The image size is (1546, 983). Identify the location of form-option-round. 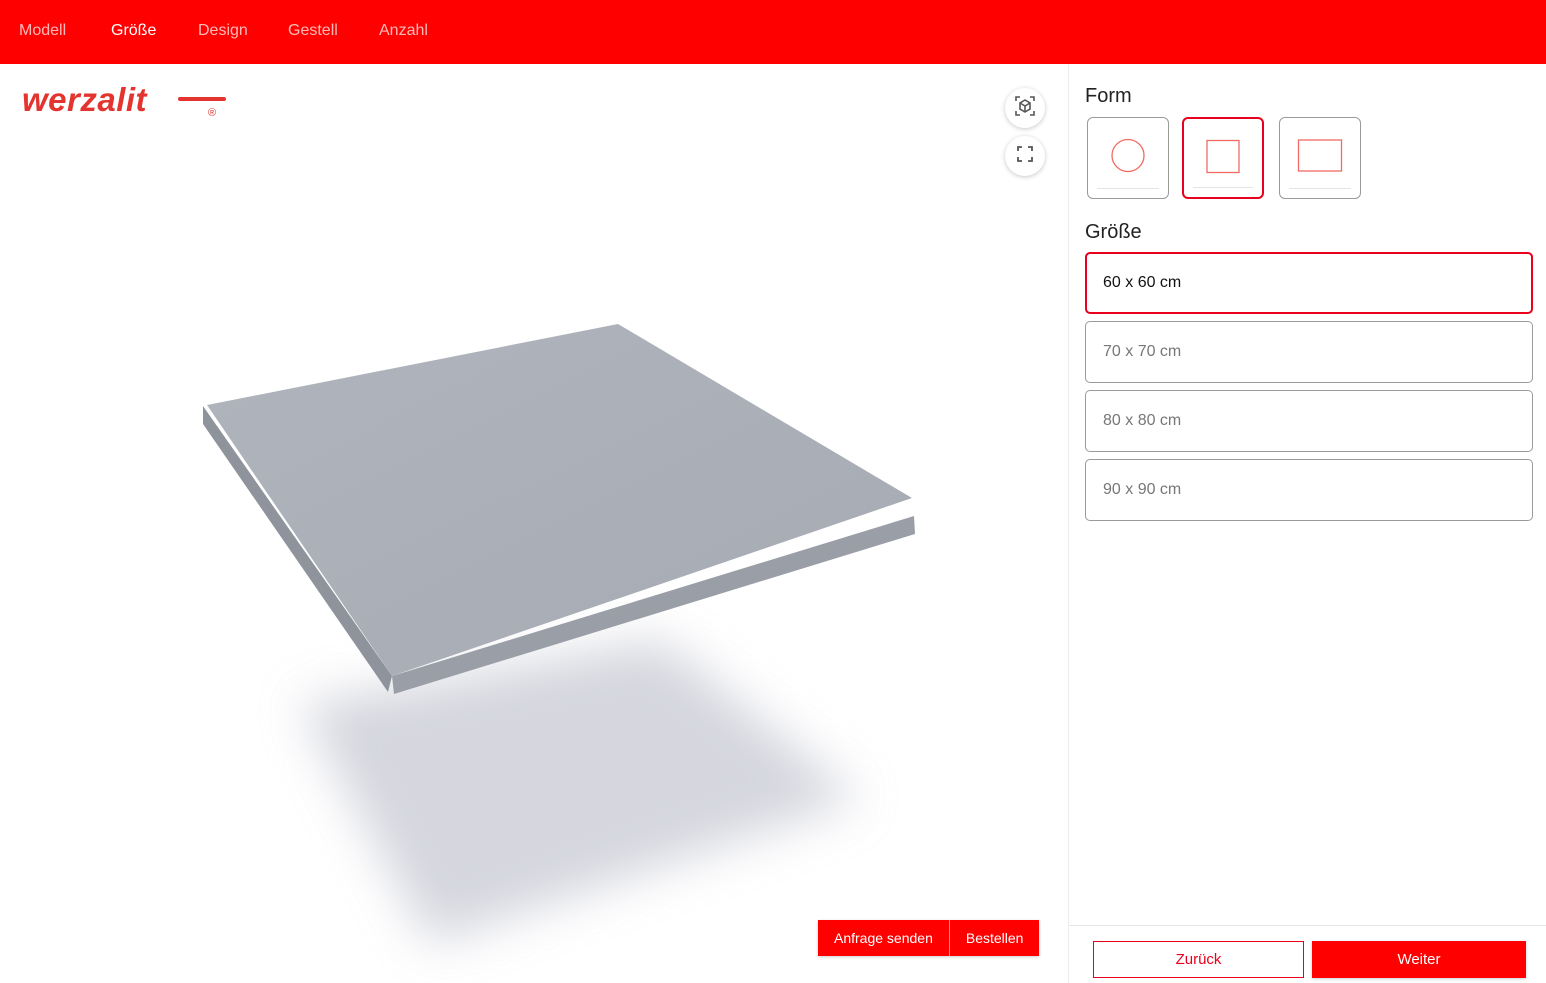
(1128, 158).